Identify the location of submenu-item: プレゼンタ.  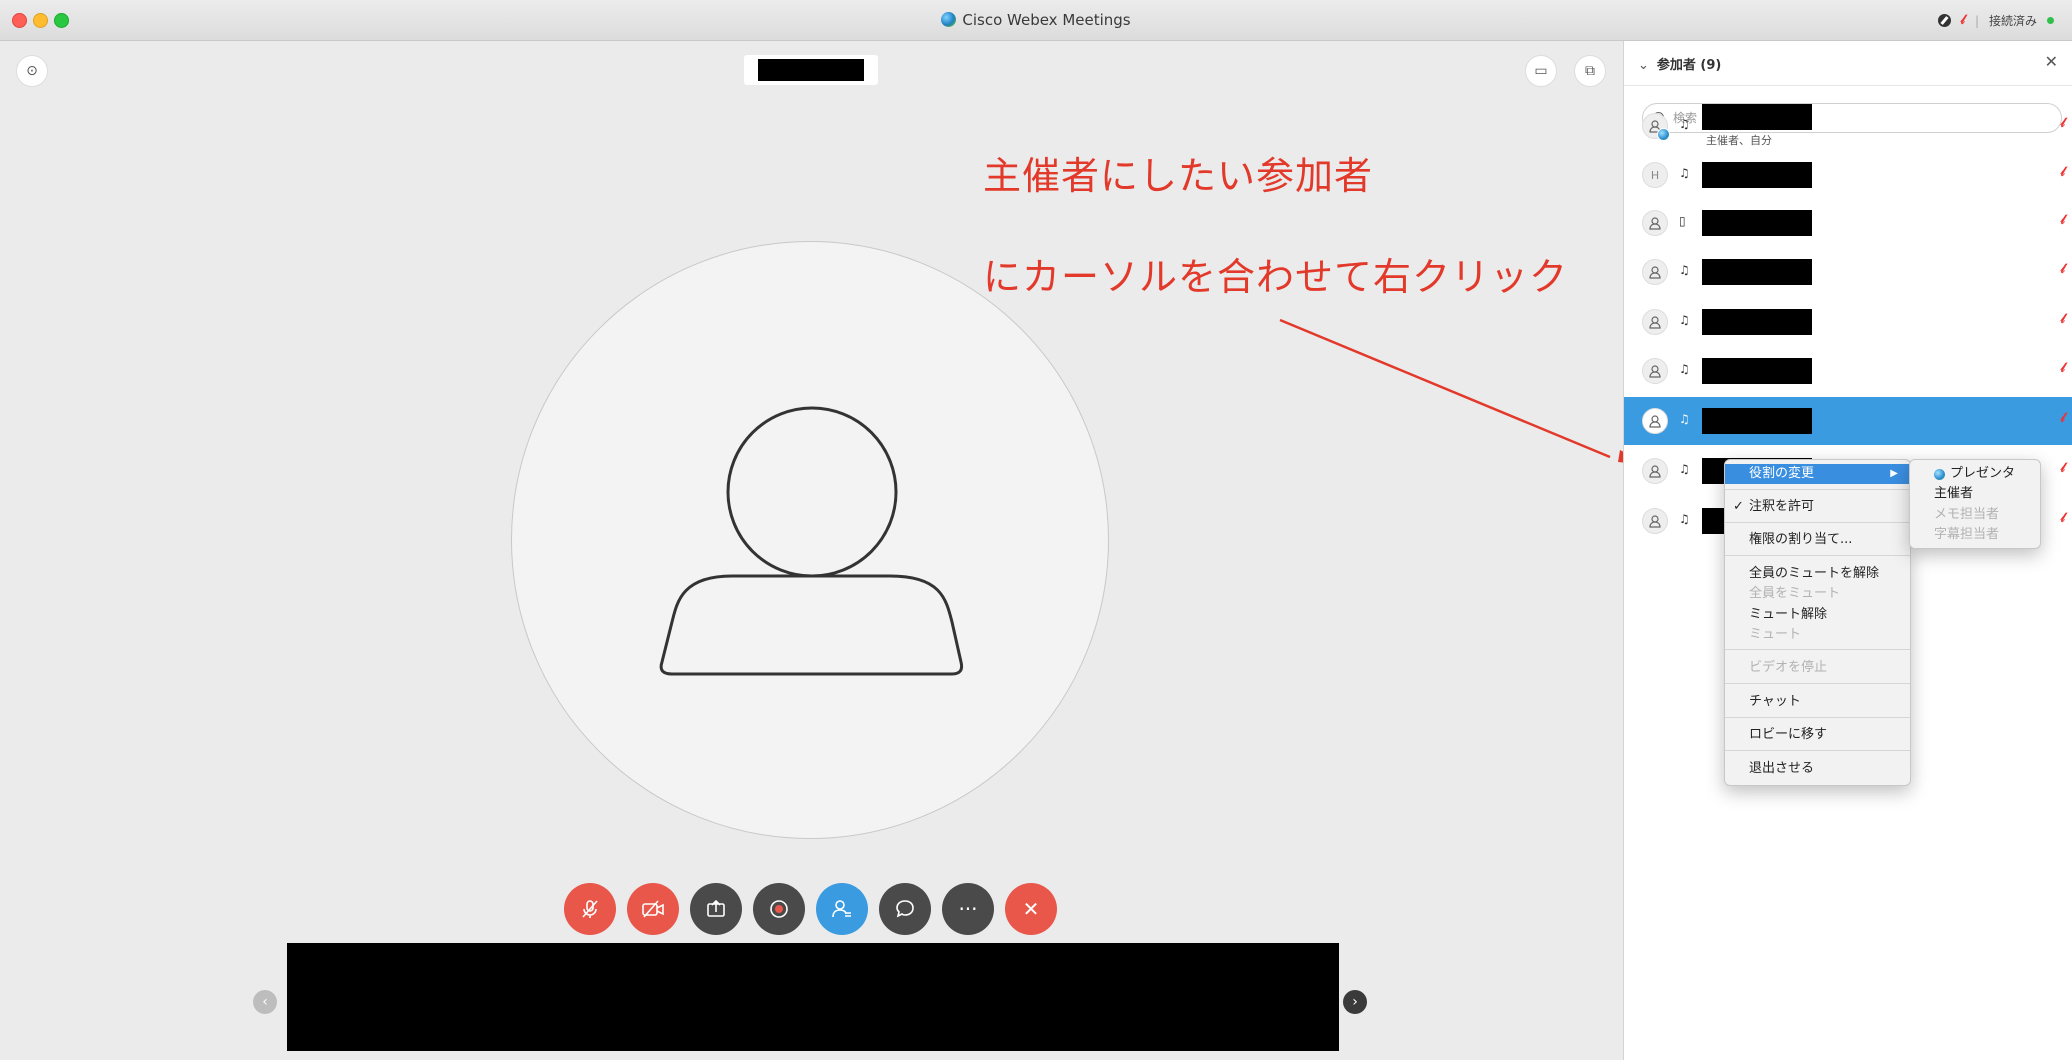
(1975, 474).